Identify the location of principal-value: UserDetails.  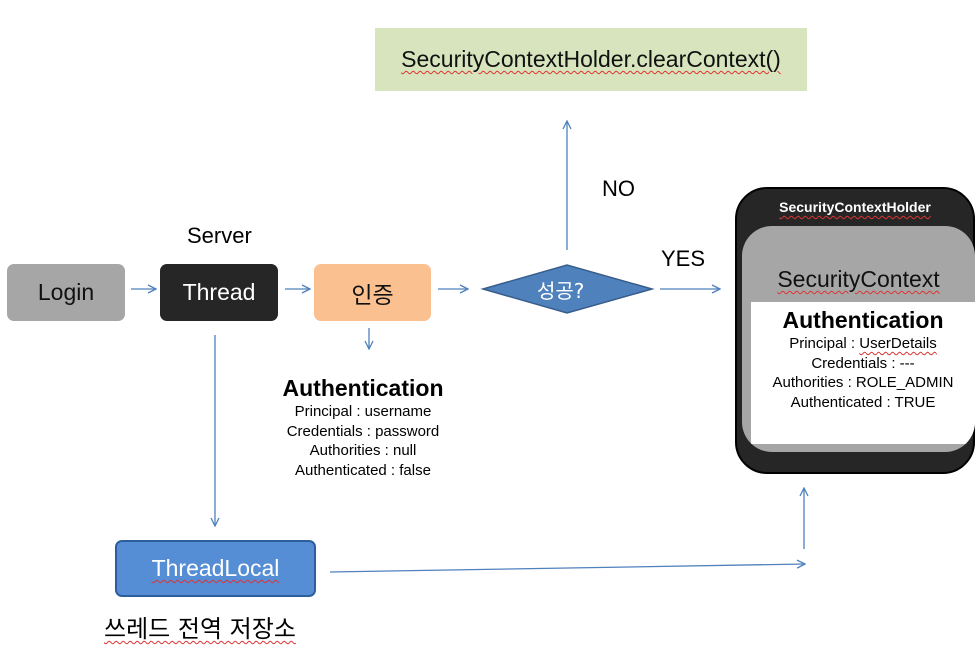
(898, 343).